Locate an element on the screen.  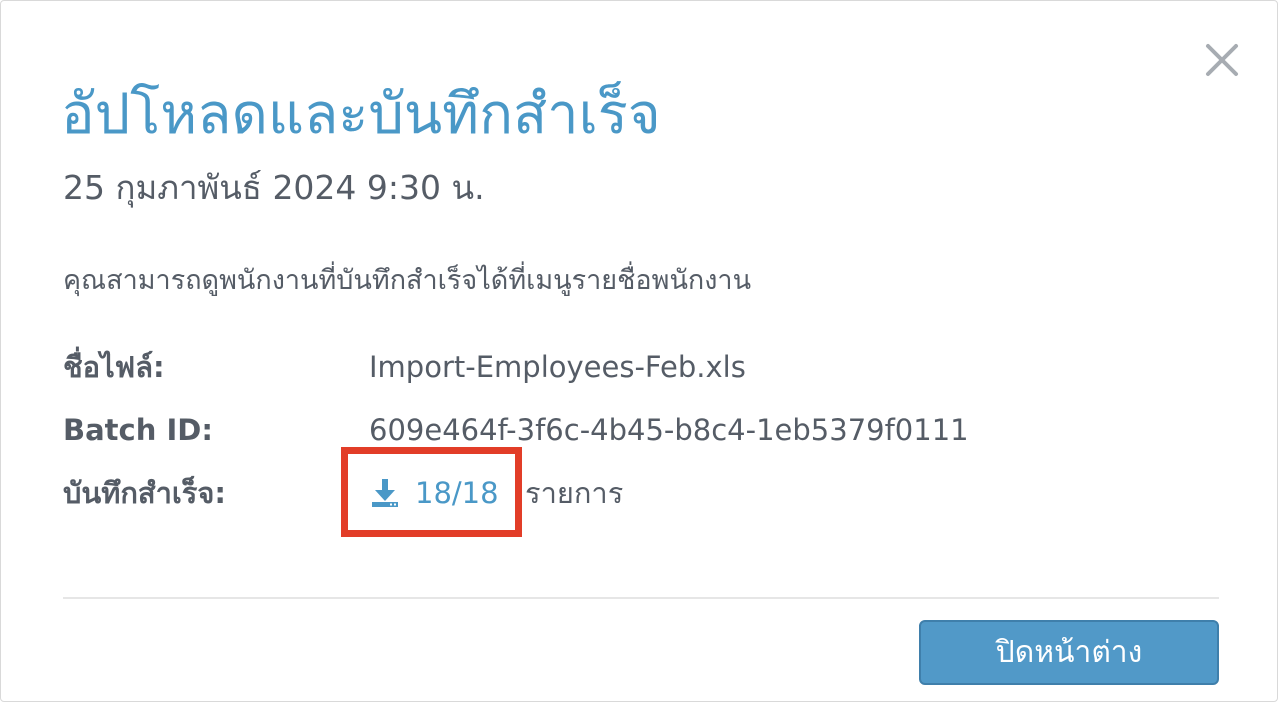
dialog-title: อัปโหลดและบันทึกสำเร็จ is located at coordinates (361, 114).